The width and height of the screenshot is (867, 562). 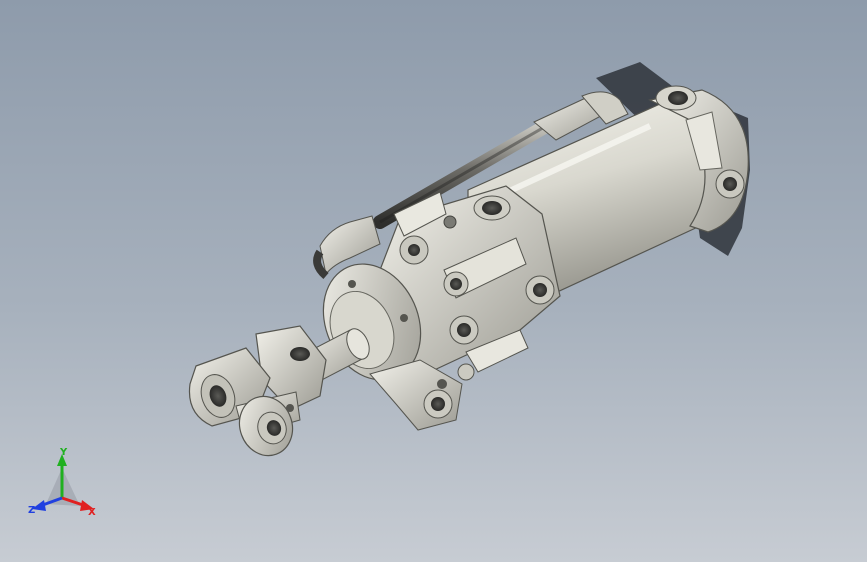 What do you see at coordinates (92, 512) in the screenshot?
I see `x-axis-label: X` at bounding box center [92, 512].